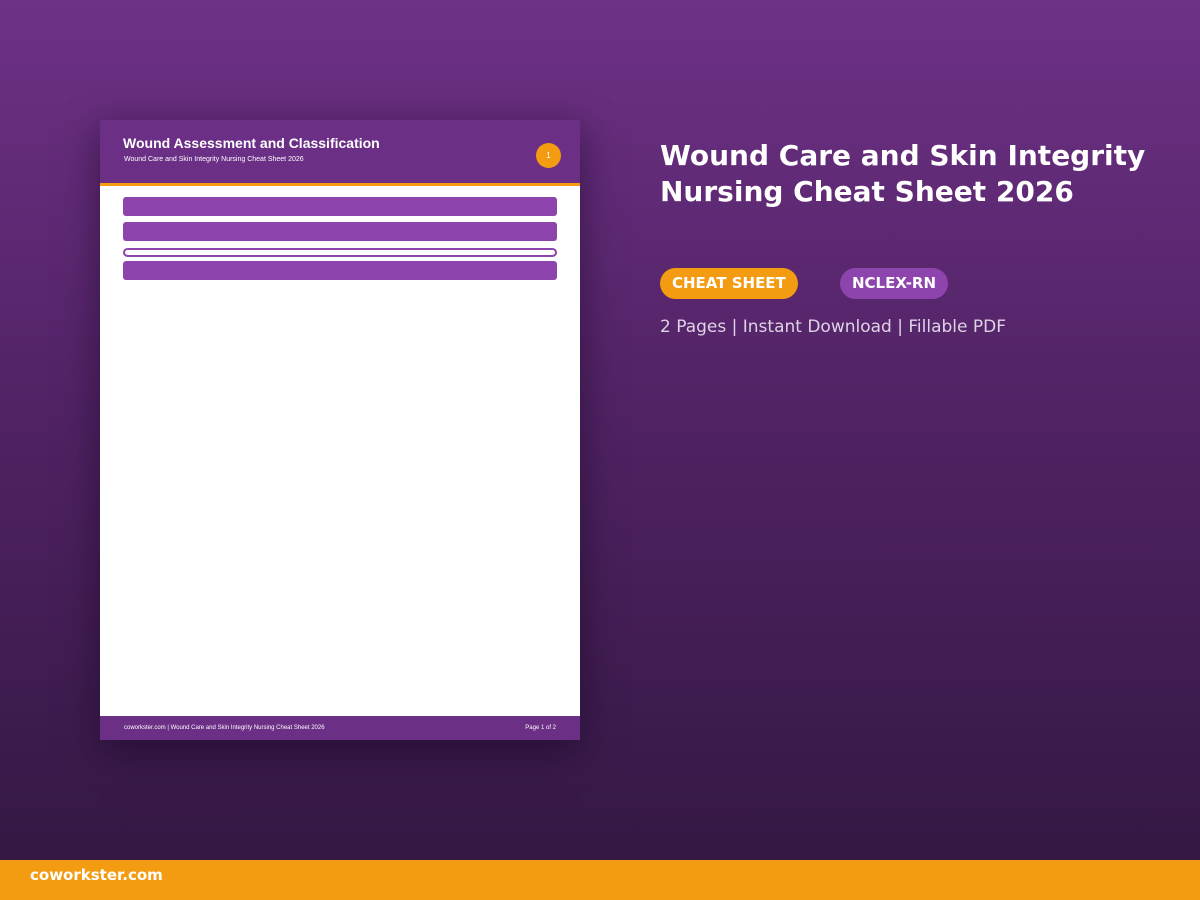 The image size is (1200, 900). I want to click on document-footer-page: Page 1 of 2, so click(540, 728).